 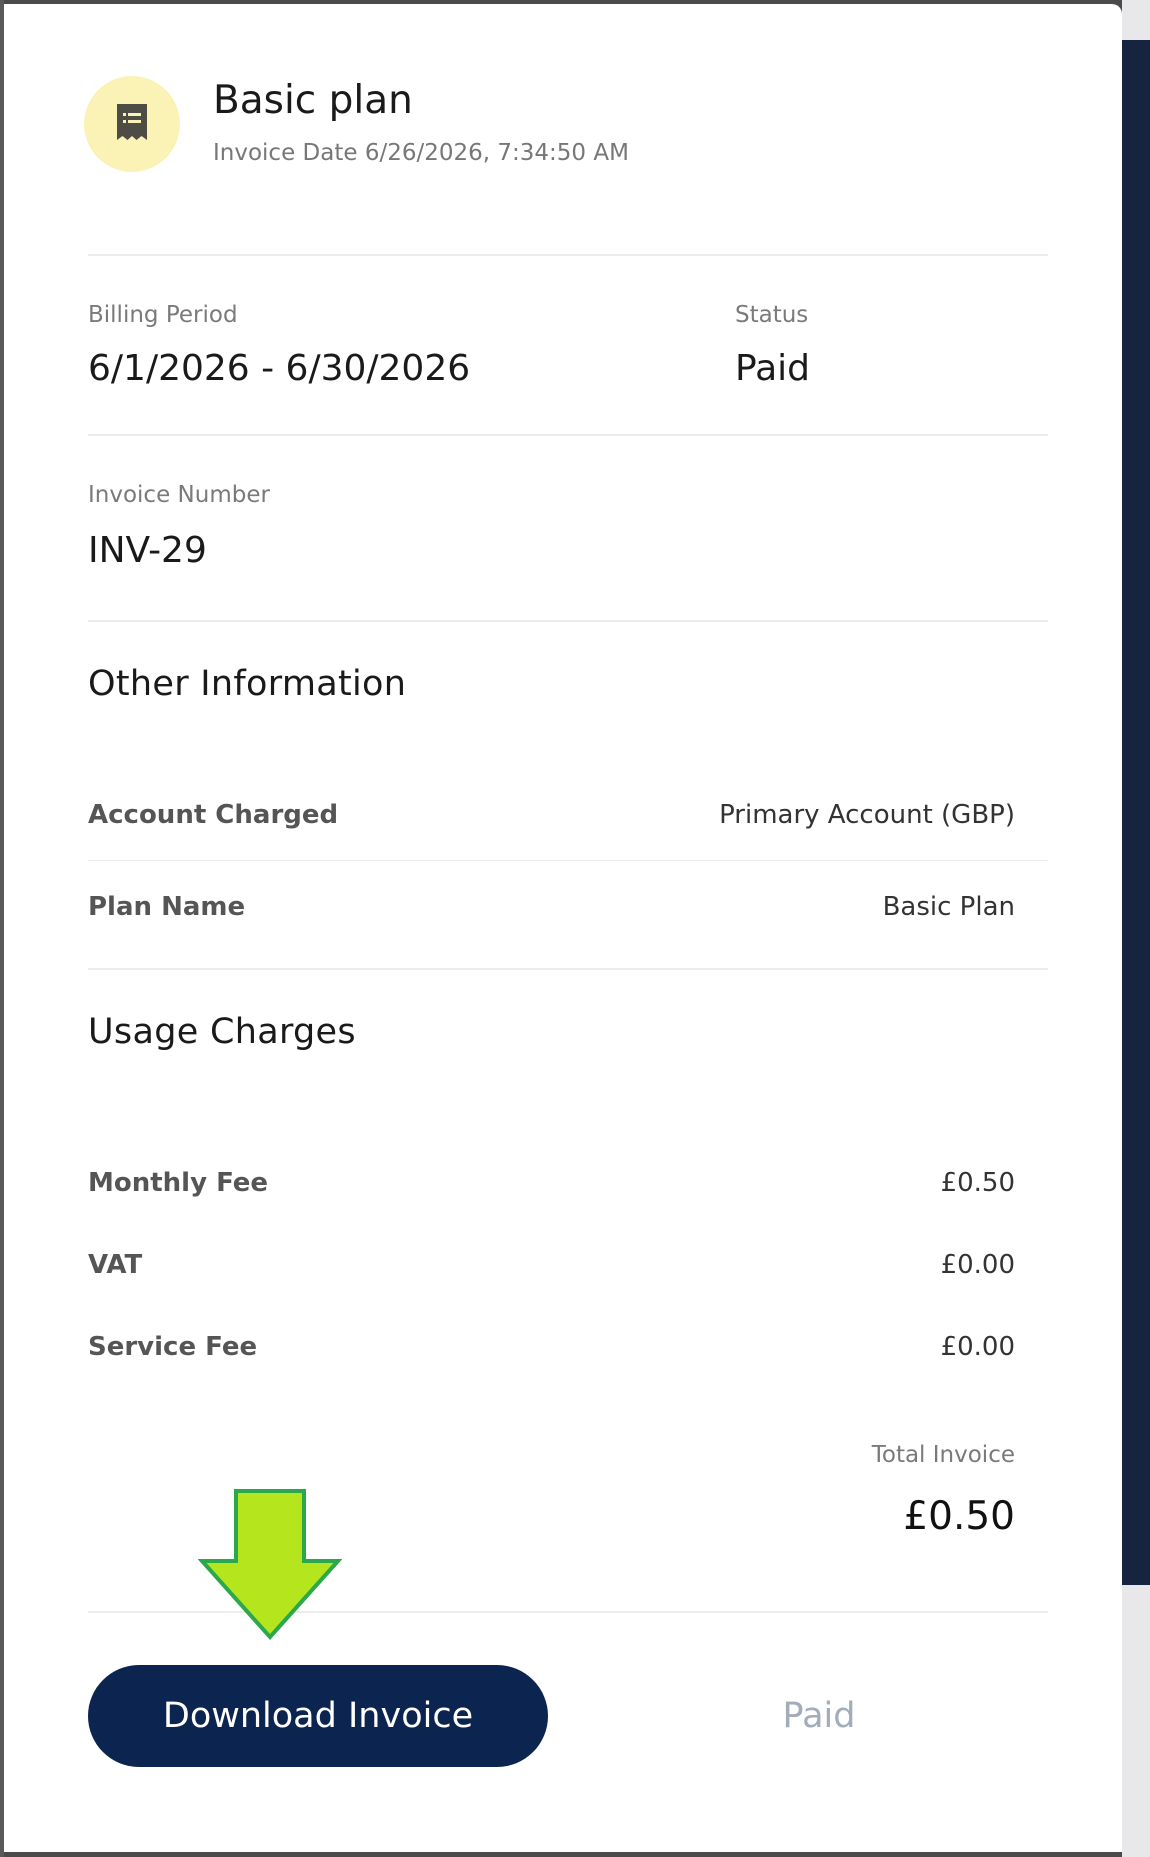 I want to click on other-information-title: Other Information, so click(x=247, y=684).